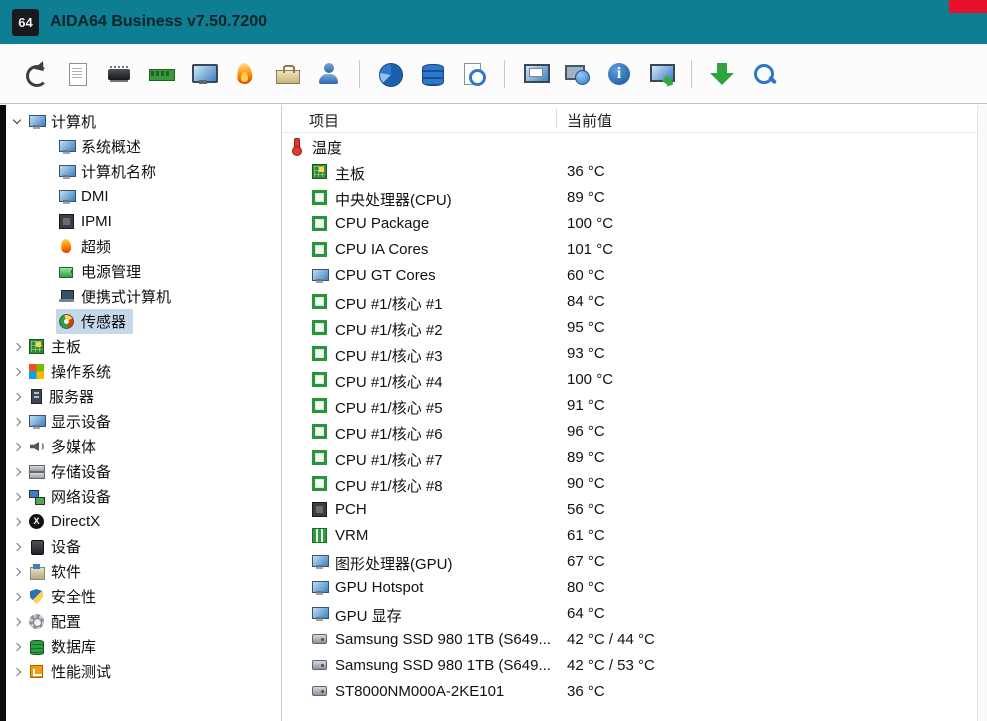  Describe the element at coordinates (635, 354) in the screenshot. I see `sensor-row: CPU #1/核心 #3 93 °C` at that location.